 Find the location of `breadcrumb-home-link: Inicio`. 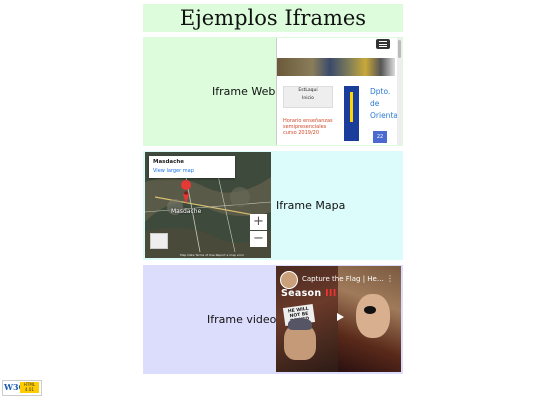

breadcrumb-home-link: Inicio is located at coordinates (308, 99).